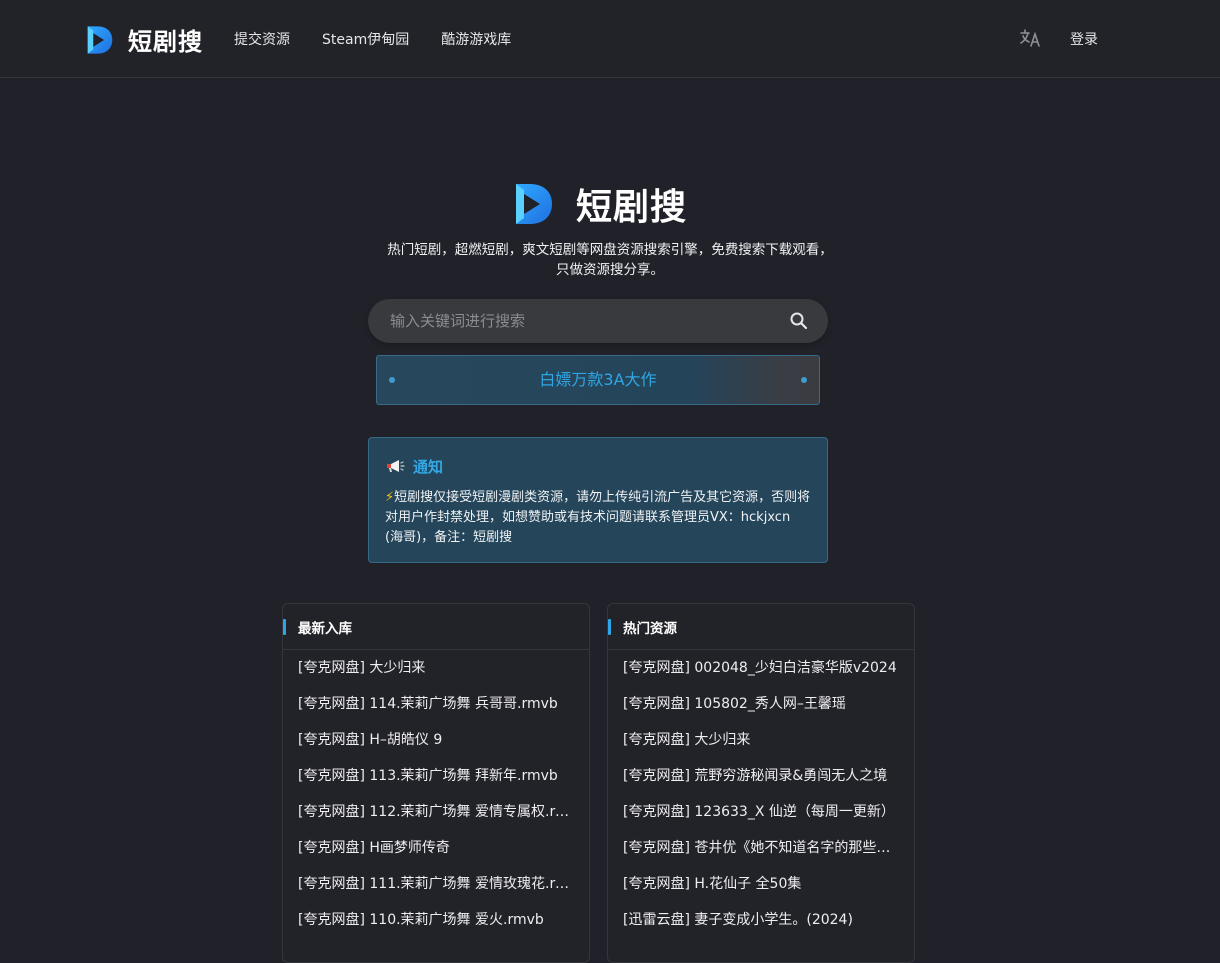  I want to click on latest-panel-title: 最新入库, so click(325, 629).